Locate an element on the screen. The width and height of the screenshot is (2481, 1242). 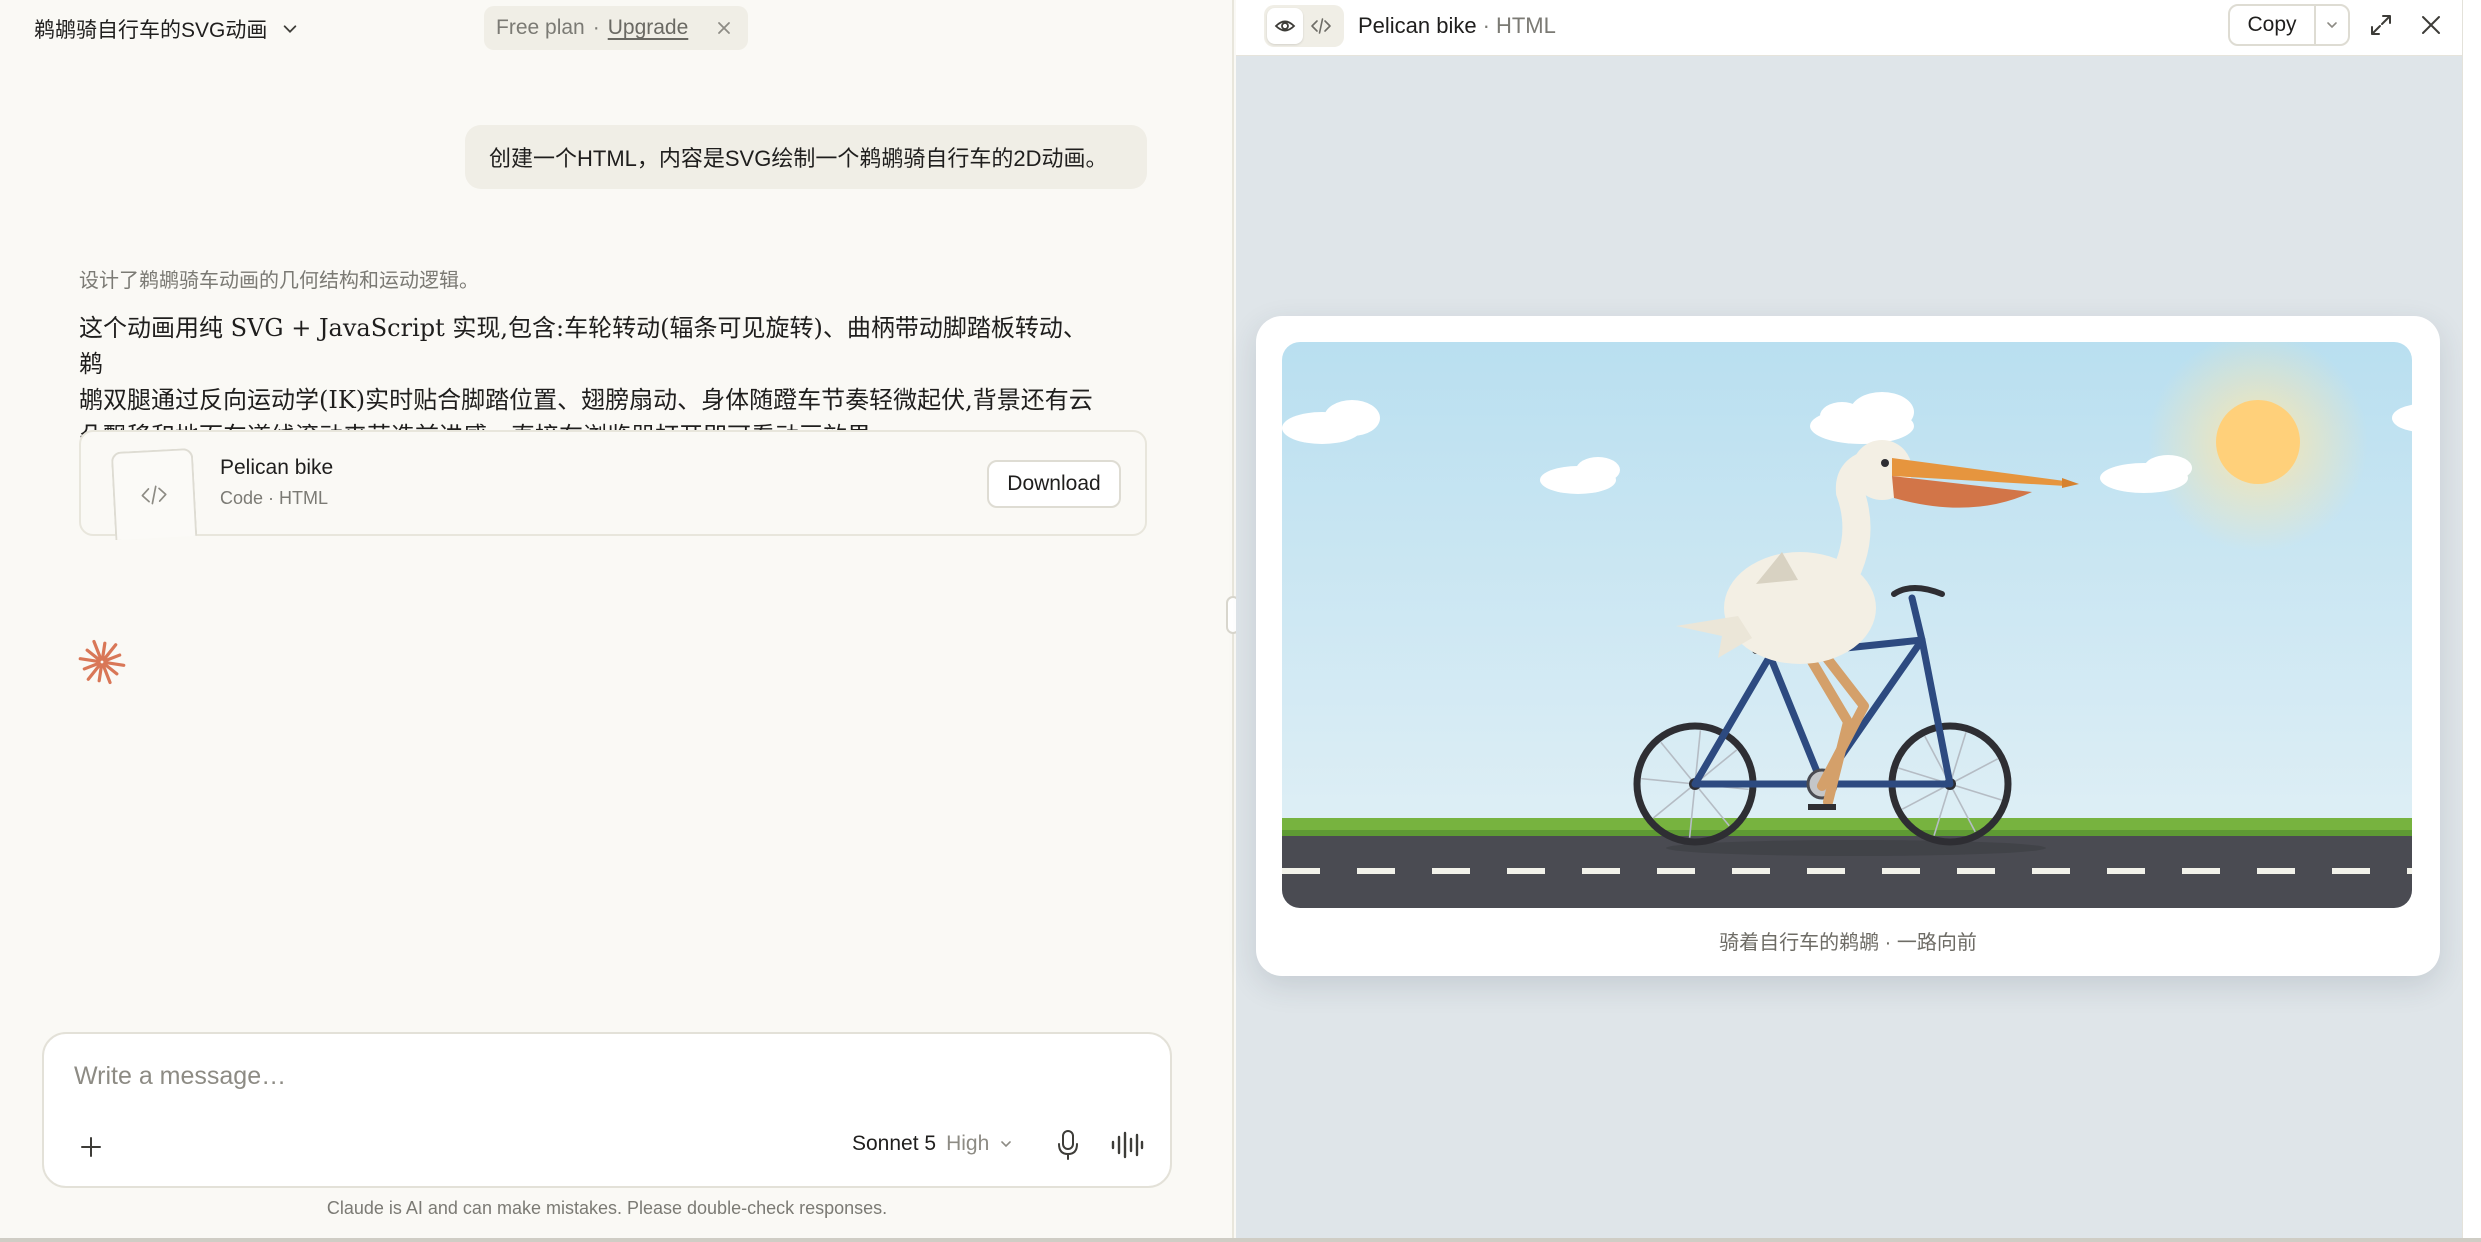
artifact-name: Pelican bike is located at coordinates (277, 467).